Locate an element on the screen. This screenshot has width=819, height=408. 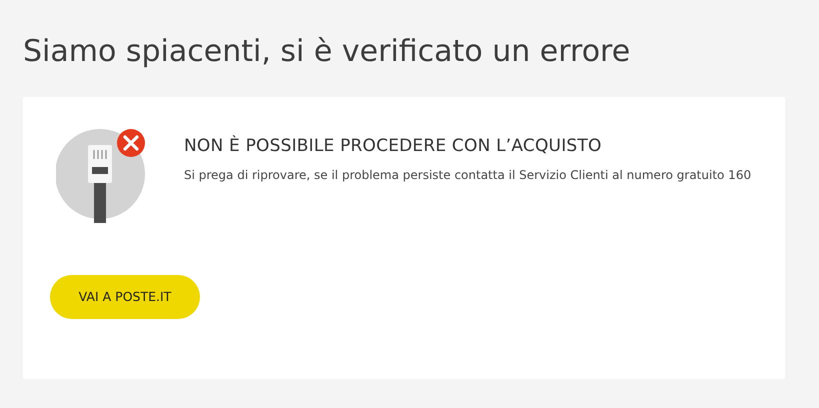
error-message: Si prega di riprovare, se il problema persiste contatta il Servizio Clienti al numero gratuito 160 is located at coordinates (468, 175).